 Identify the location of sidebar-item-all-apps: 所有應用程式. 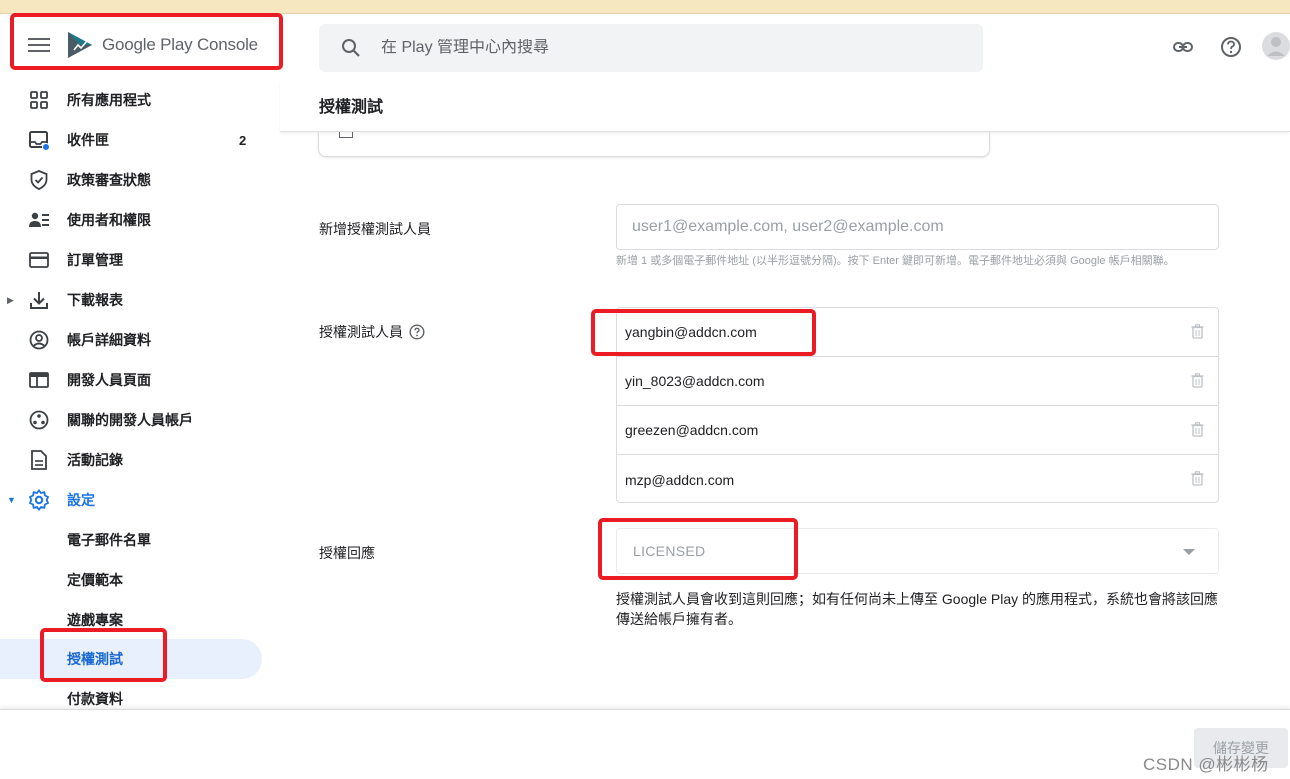
(131, 100).